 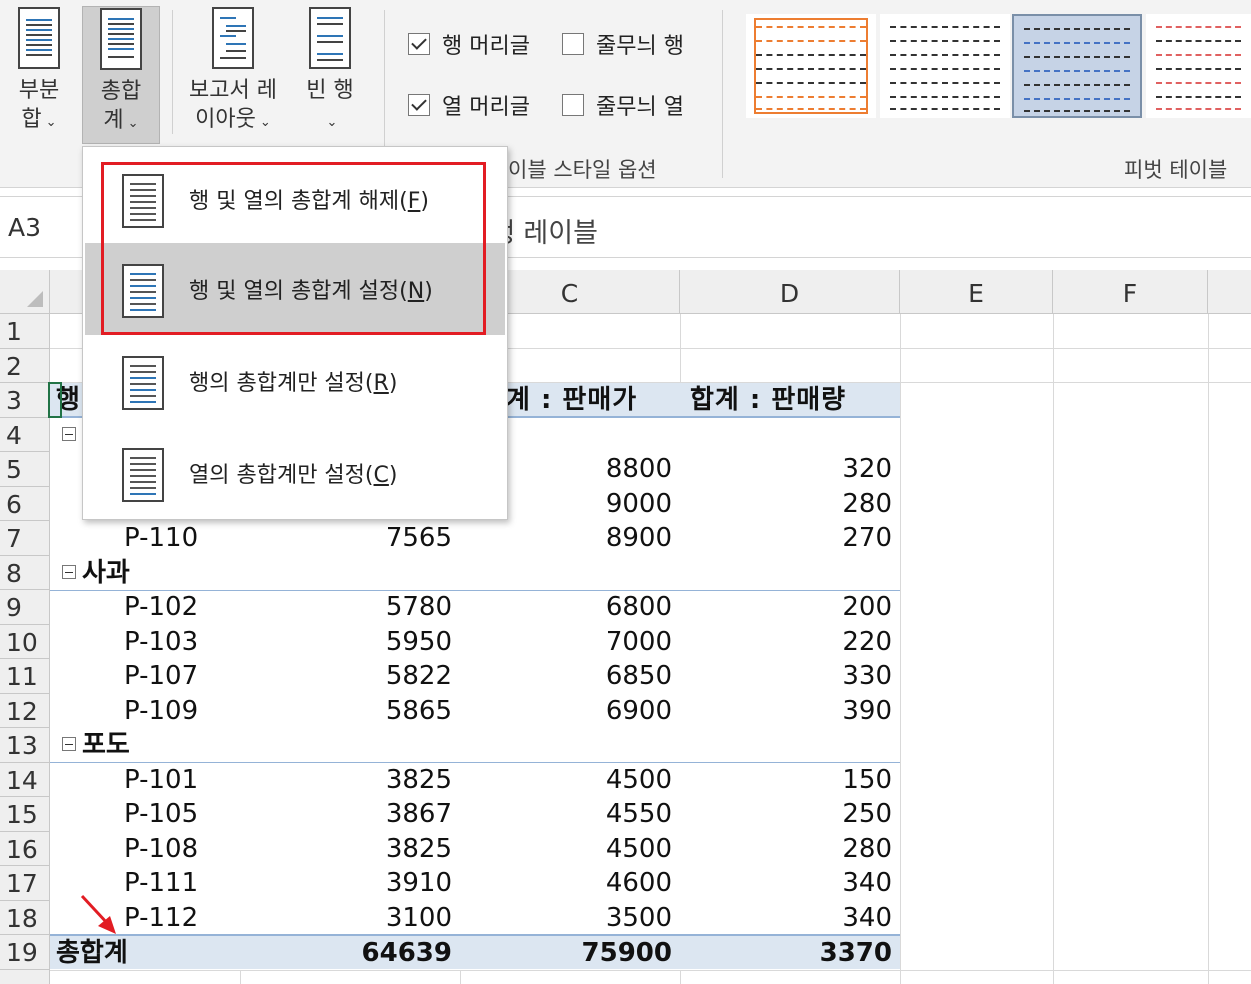 I want to click on cell-a12: P-109, so click(x=161, y=711).